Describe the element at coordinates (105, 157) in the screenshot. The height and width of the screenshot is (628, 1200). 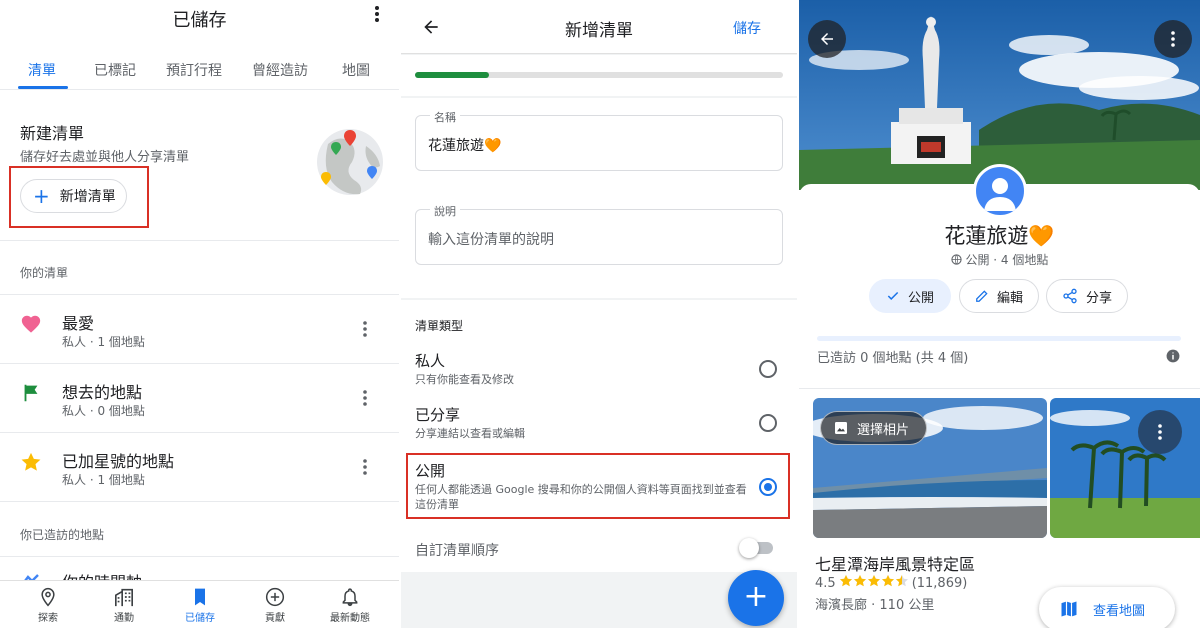
I see `new-list-subtitle: 儲存好去處並與他人分享清單` at that location.